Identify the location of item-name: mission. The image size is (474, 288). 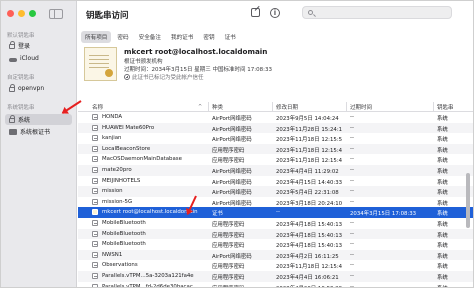
(112, 191).